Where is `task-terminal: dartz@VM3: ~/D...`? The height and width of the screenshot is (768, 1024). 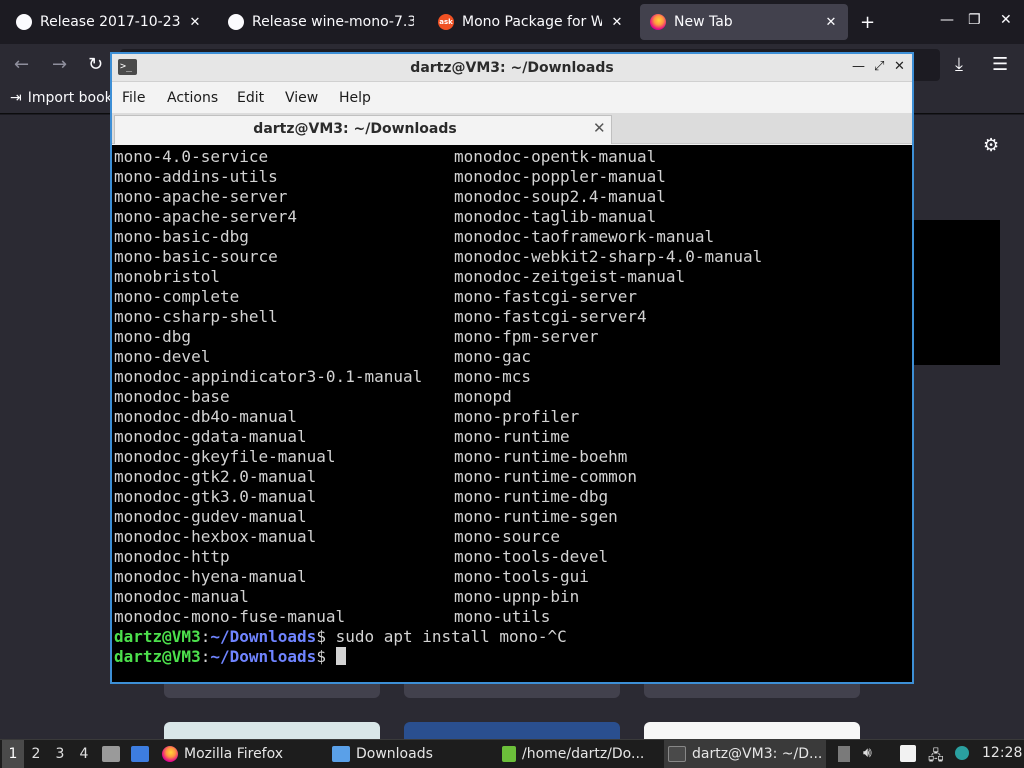 task-terminal: dartz@VM3: ~/D... is located at coordinates (745, 754).